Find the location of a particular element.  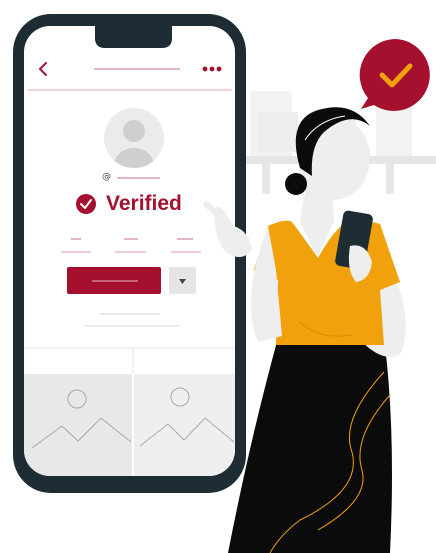

skirt is located at coordinates (310, 445).